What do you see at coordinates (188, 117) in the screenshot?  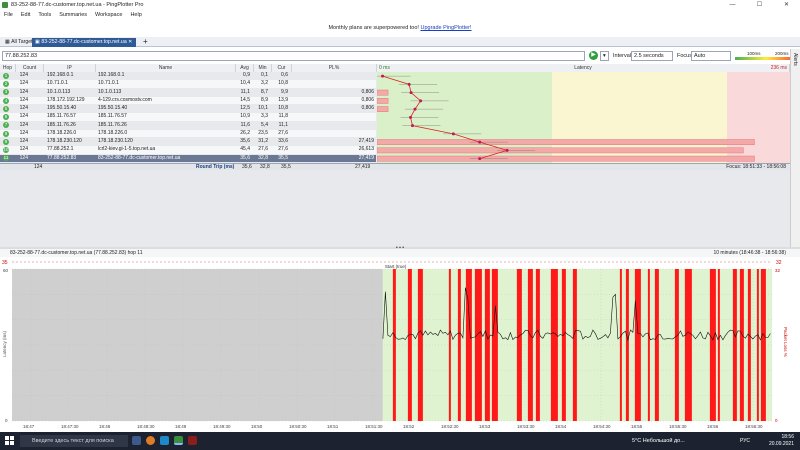 I see `hop-row: 6 124 185.11.76.57 185.11.76.57 10,9 3,3 11,8` at bounding box center [188, 117].